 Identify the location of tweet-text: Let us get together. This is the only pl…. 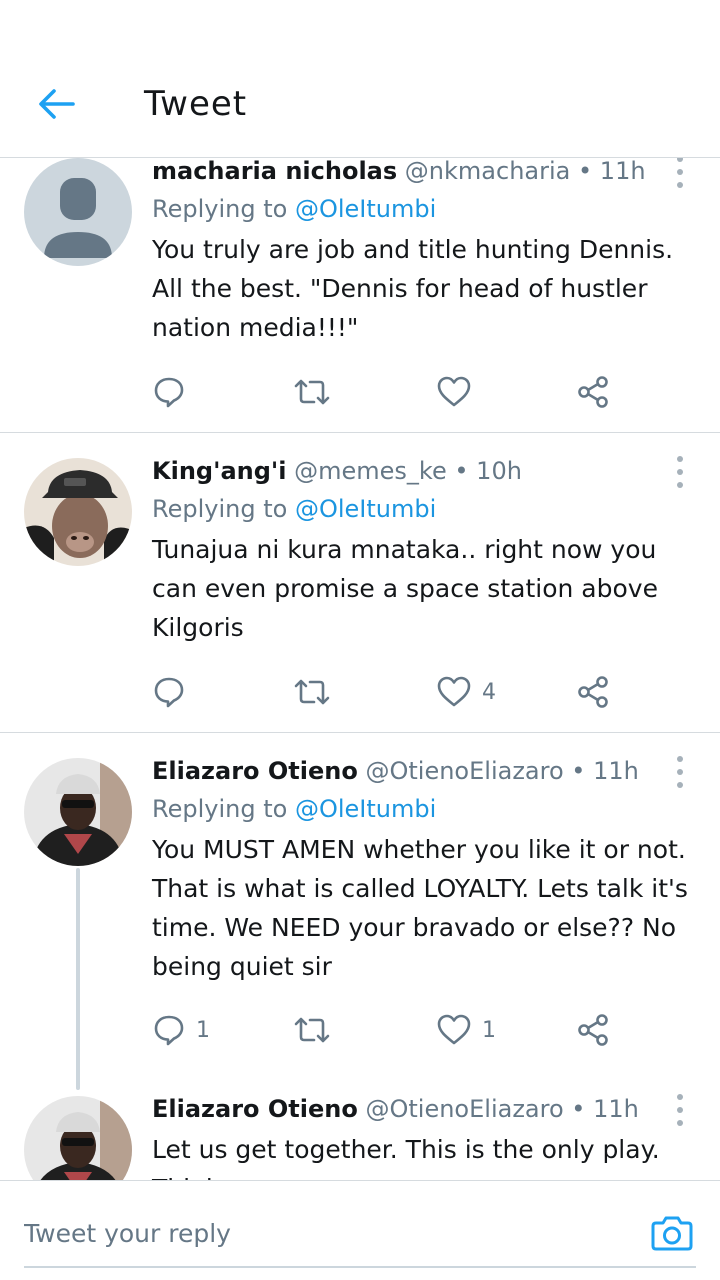
(406, 1157).